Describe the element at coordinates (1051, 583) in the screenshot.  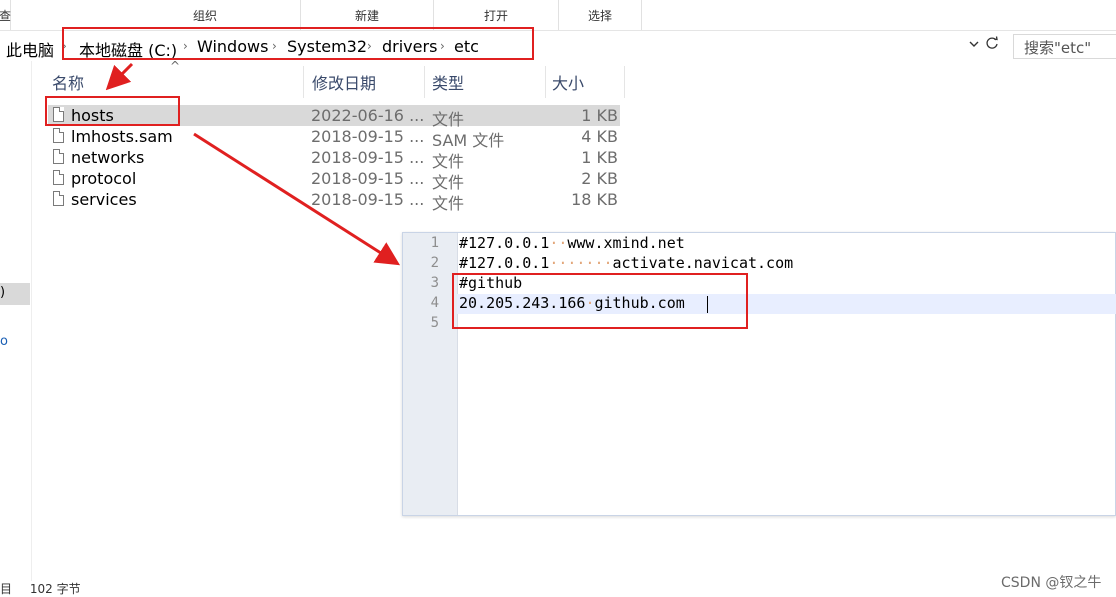
I see `watermark: CSDN @钗之牛` at that location.